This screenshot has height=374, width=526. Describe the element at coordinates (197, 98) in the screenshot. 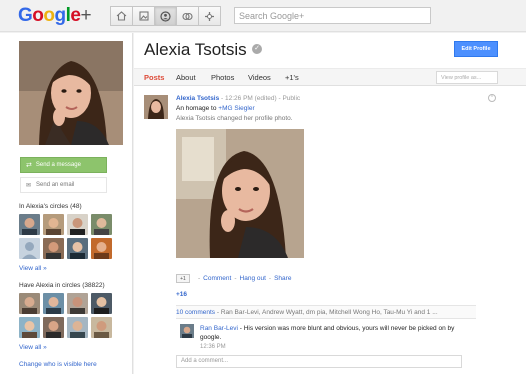

I see `post-author-link: Alexia Tsotsis` at that location.